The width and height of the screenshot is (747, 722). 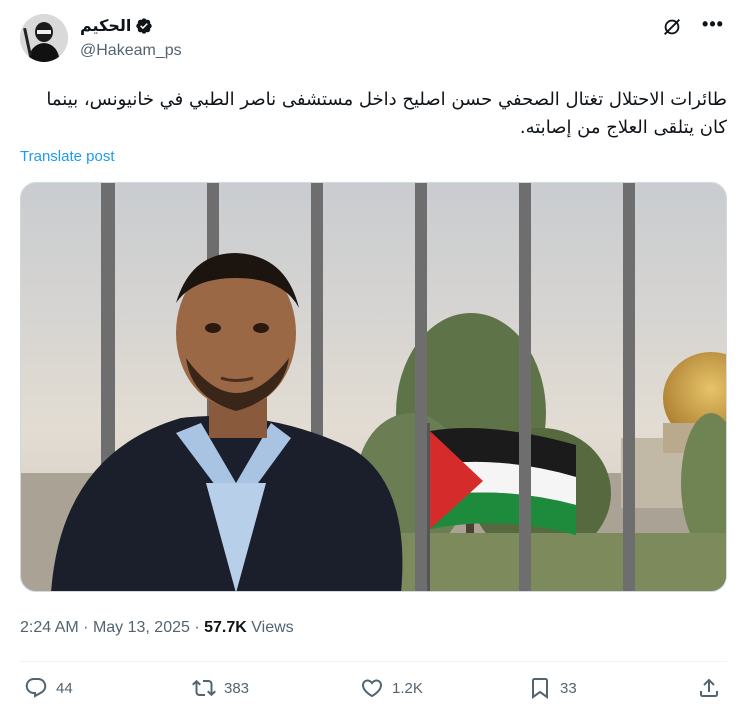 What do you see at coordinates (64, 688) in the screenshot?
I see `reply-count: 44` at bounding box center [64, 688].